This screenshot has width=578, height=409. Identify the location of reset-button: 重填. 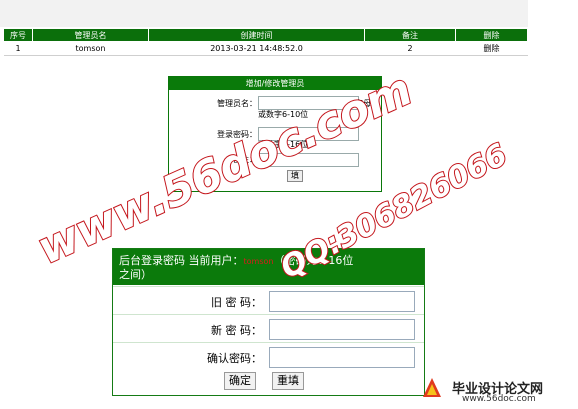
(288, 381).